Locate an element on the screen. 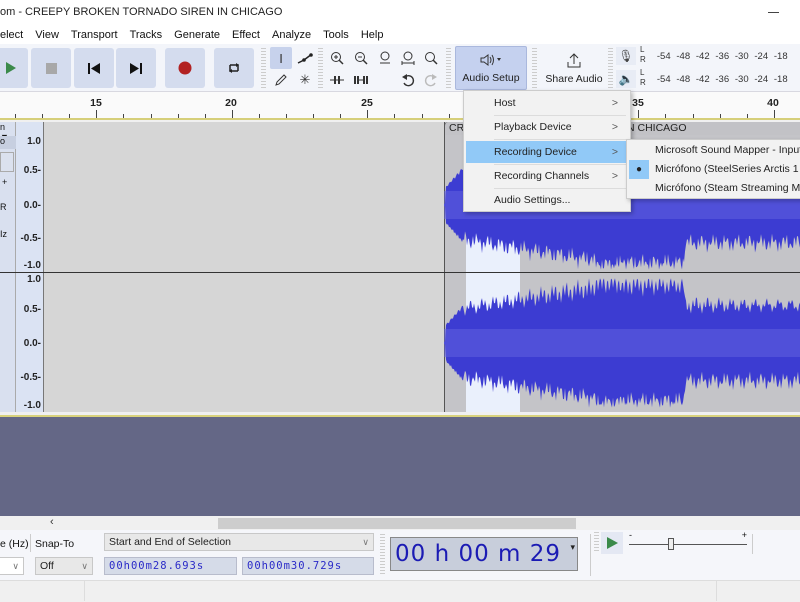 The width and height of the screenshot is (800, 602). playback-speed-slider: - + is located at coordinates (688, 541).